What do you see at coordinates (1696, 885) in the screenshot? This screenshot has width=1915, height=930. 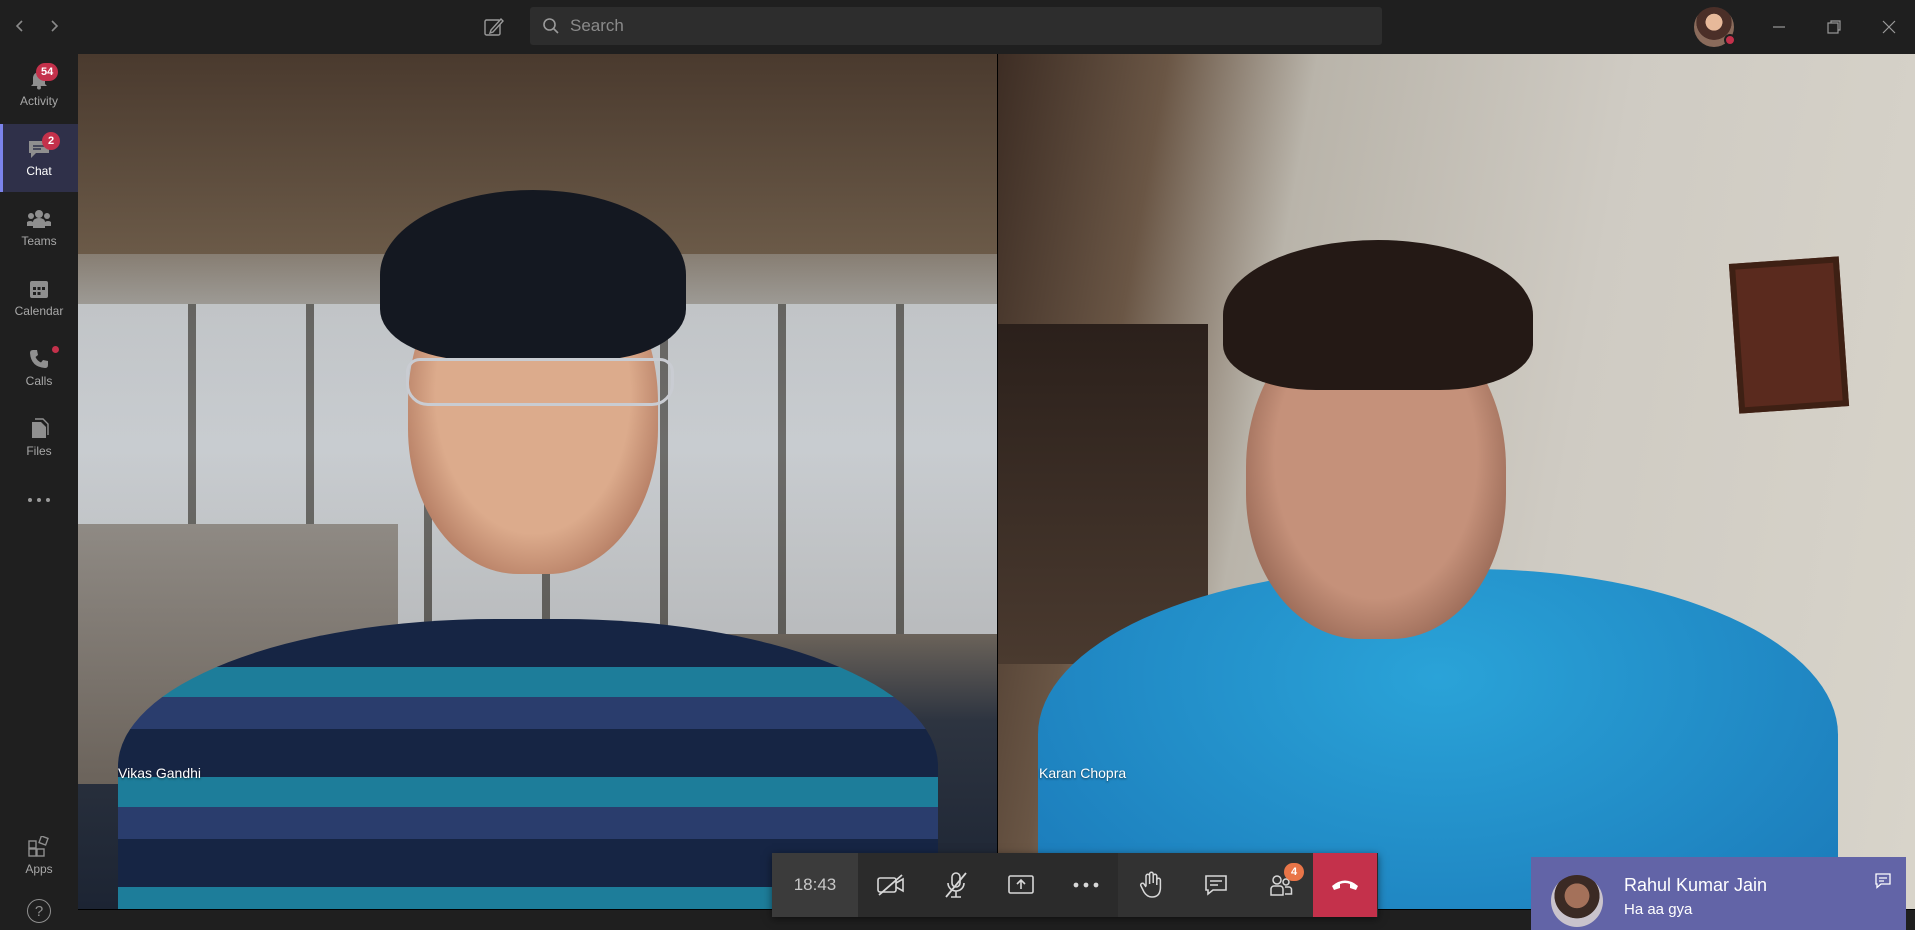 I see `toast-sender-name: Rahul Kumar Jain` at bounding box center [1696, 885].